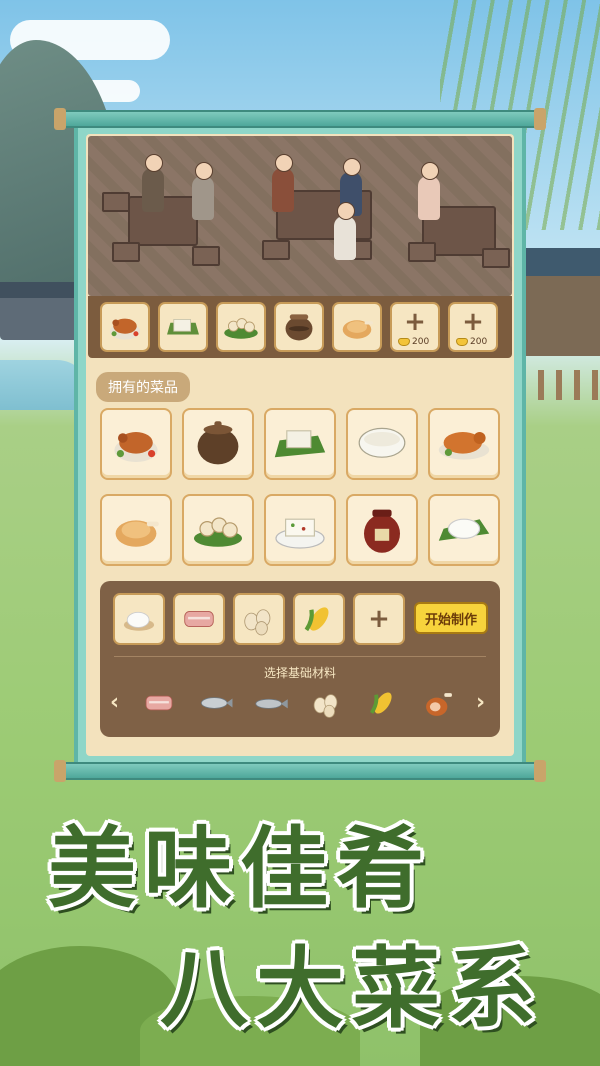 This screenshot has width=600, height=1066. I want to click on fish-icon, so click(215, 703).